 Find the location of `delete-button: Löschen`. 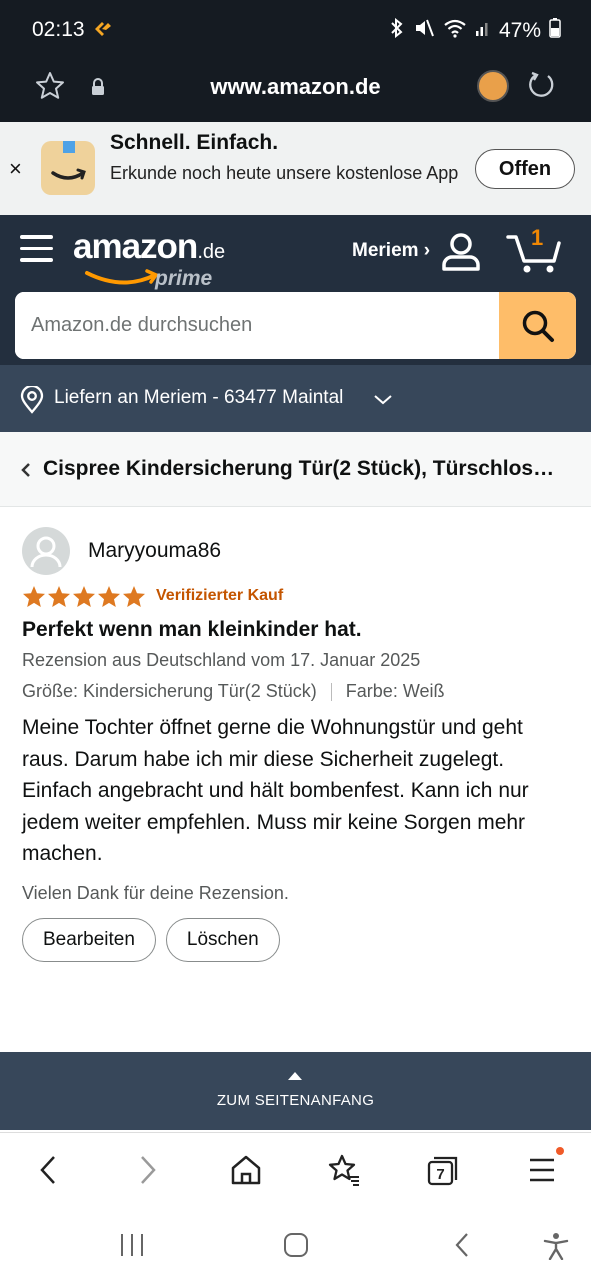

delete-button: Löschen is located at coordinates (222, 939).